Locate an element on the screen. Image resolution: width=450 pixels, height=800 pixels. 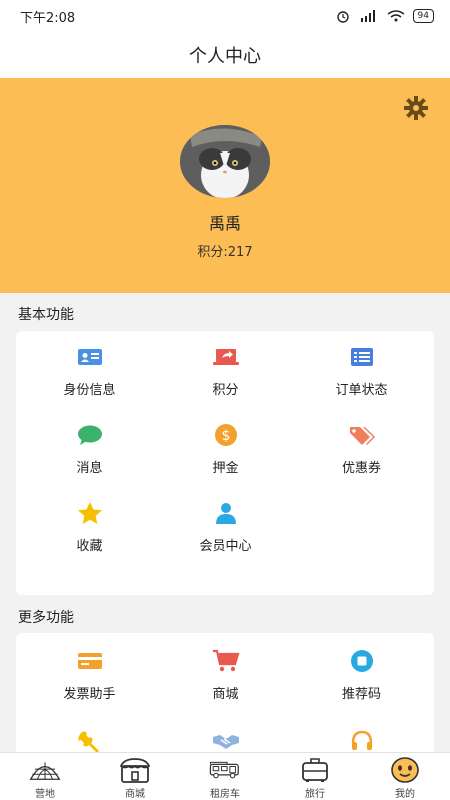
status-icons: 94 is located at coordinates (384, 16).